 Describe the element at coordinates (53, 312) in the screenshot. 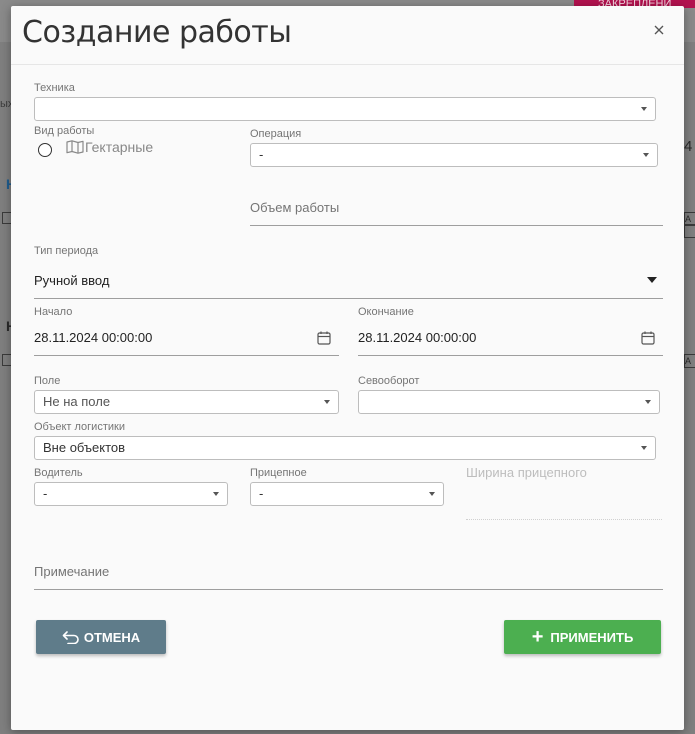

I see `nachalo-label: Начало` at that location.